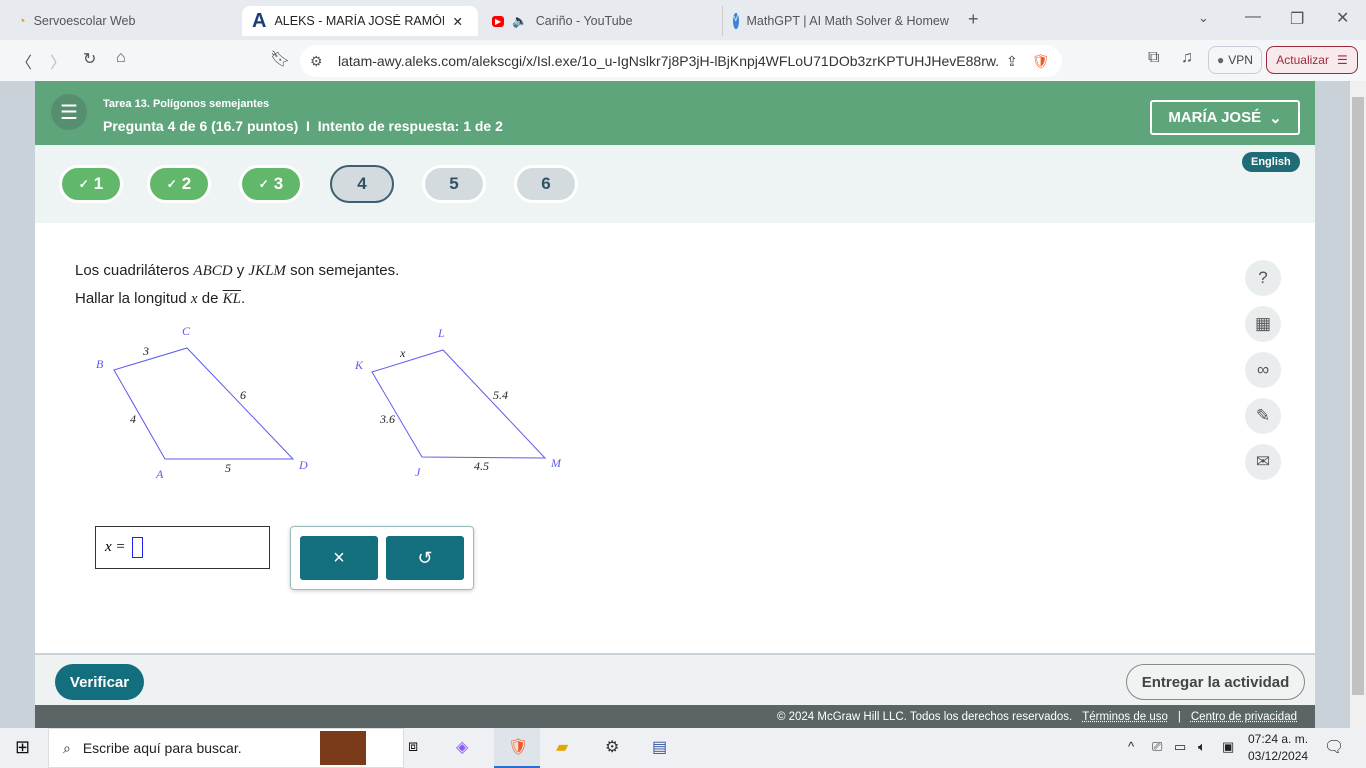 The height and width of the screenshot is (768, 1366). I want to click on page-scrollbar, so click(1358, 404).